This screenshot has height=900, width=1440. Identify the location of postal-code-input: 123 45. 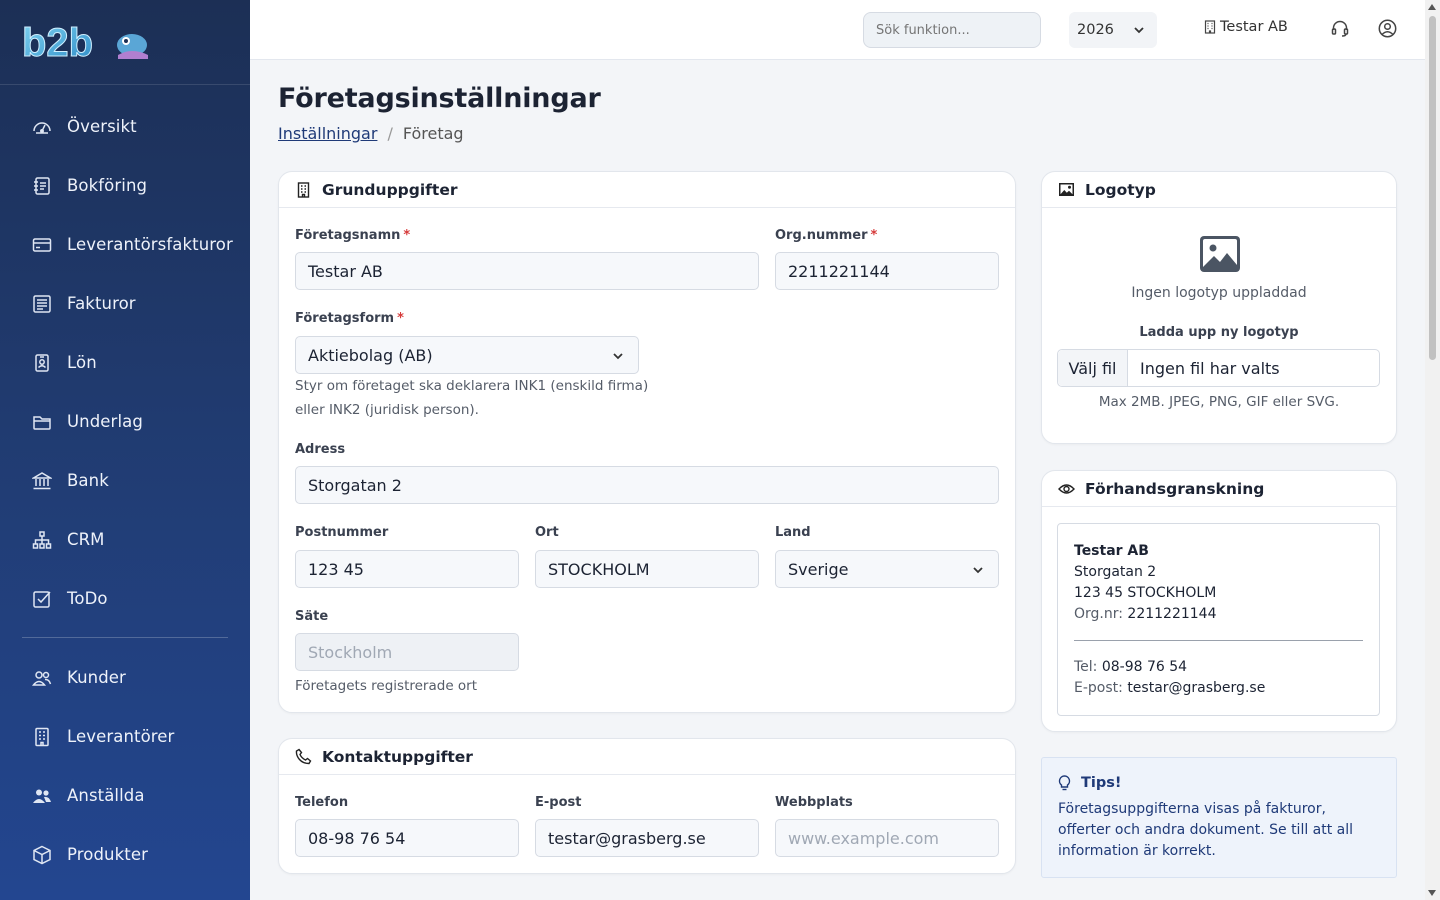
(407, 569).